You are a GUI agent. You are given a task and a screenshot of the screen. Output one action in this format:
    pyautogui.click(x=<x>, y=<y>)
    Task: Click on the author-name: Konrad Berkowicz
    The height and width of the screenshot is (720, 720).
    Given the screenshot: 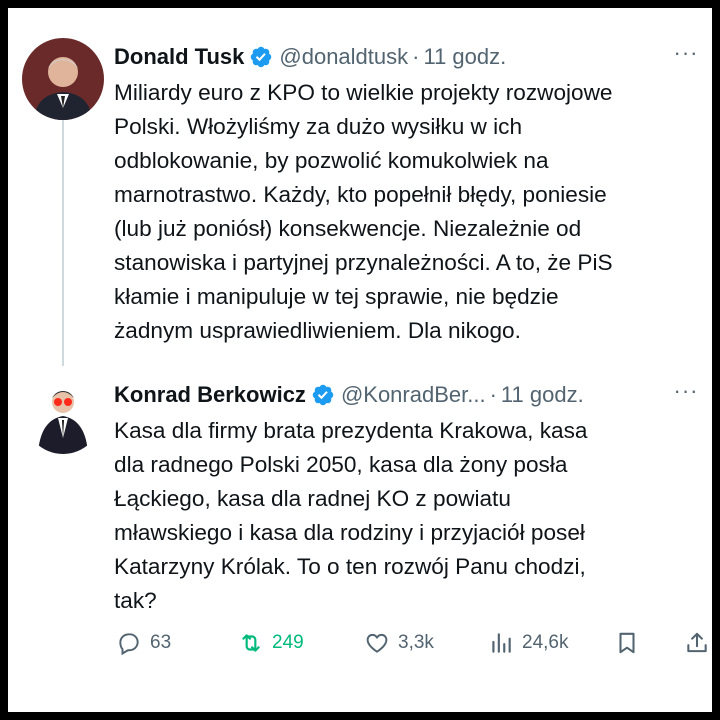 What is the action you would take?
    pyautogui.click(x=210, y=395)
    